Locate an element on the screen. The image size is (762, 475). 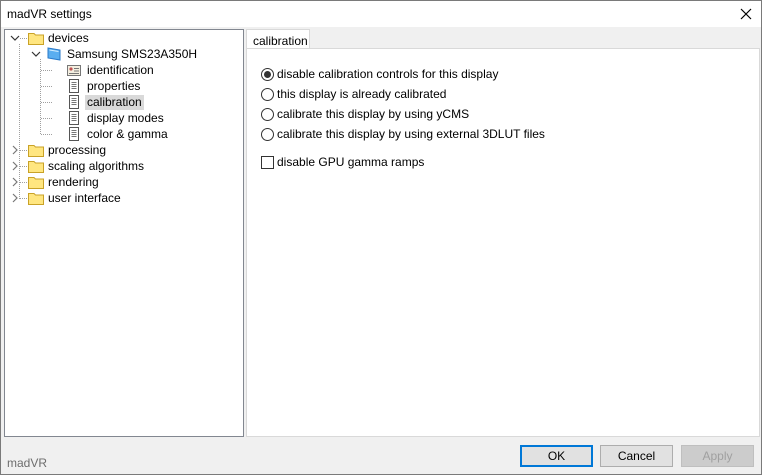
checkbox is located at coordinates (267, 162).